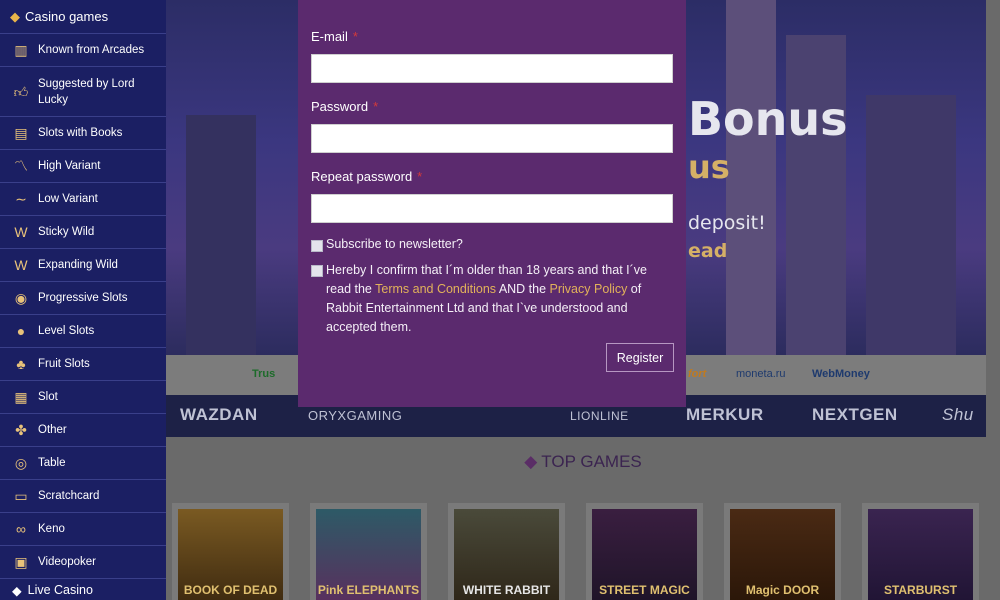 The image size is (1000, 600). I want to click on sidebar-item-label: Progressive Slots, so click(83, 298).